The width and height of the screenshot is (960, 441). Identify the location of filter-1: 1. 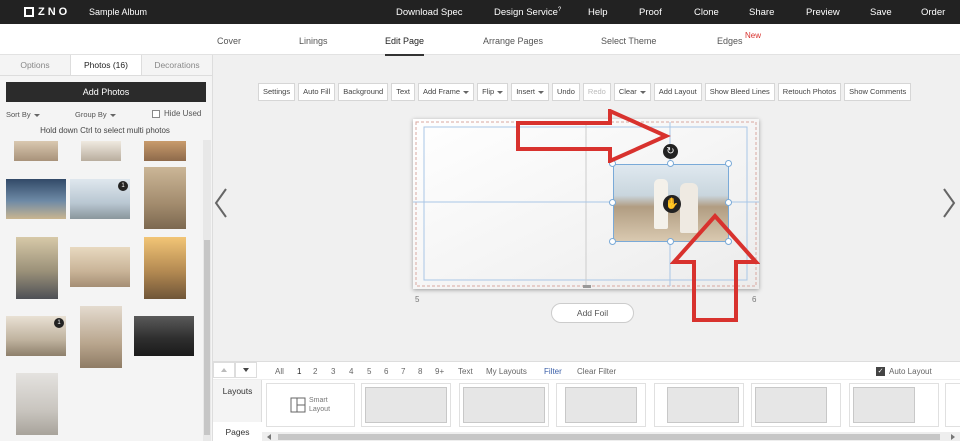
(299, 371).